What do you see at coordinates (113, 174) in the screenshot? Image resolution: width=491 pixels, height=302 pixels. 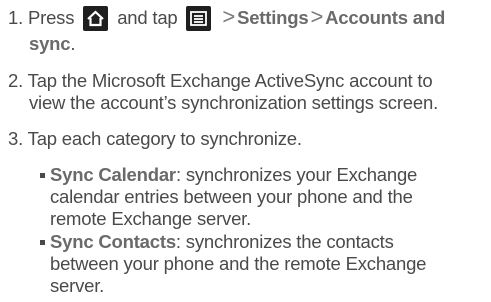 I see `sync-calendar-label: Sync Calendar` at bounding box center [113, 174].